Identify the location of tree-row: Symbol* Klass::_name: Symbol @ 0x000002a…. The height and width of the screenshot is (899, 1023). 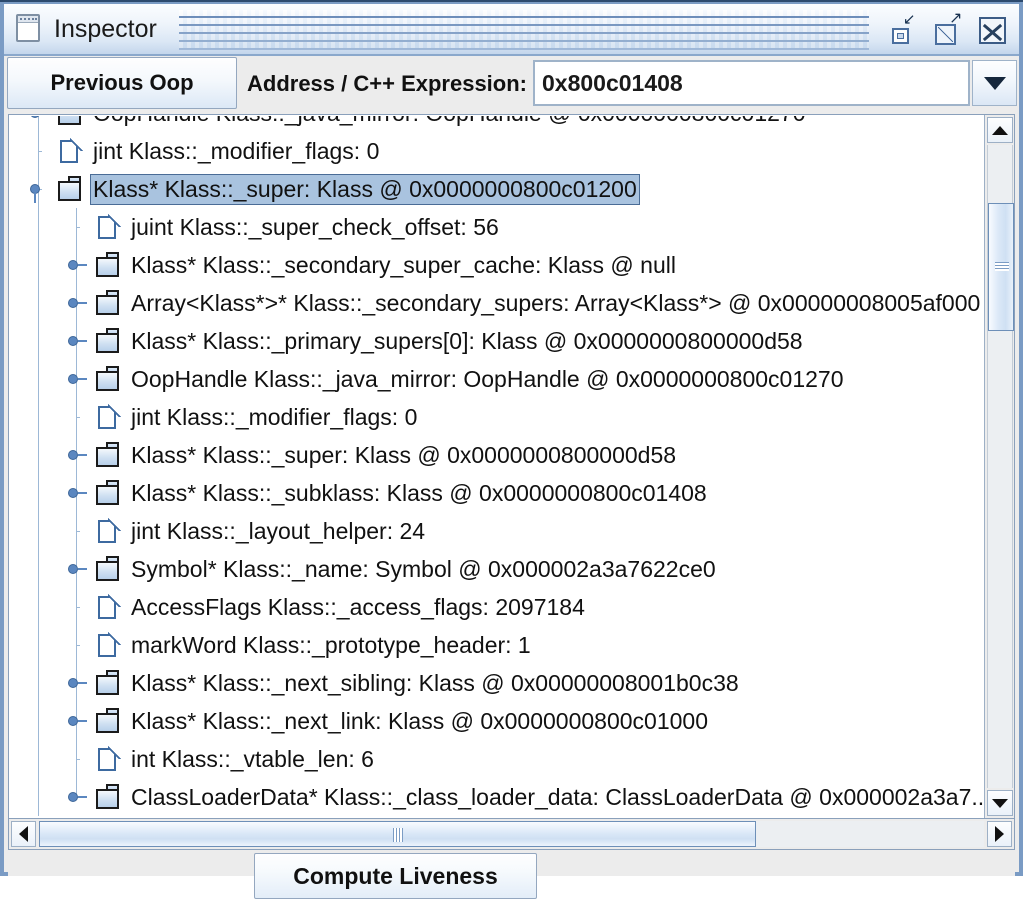
(497, 569).